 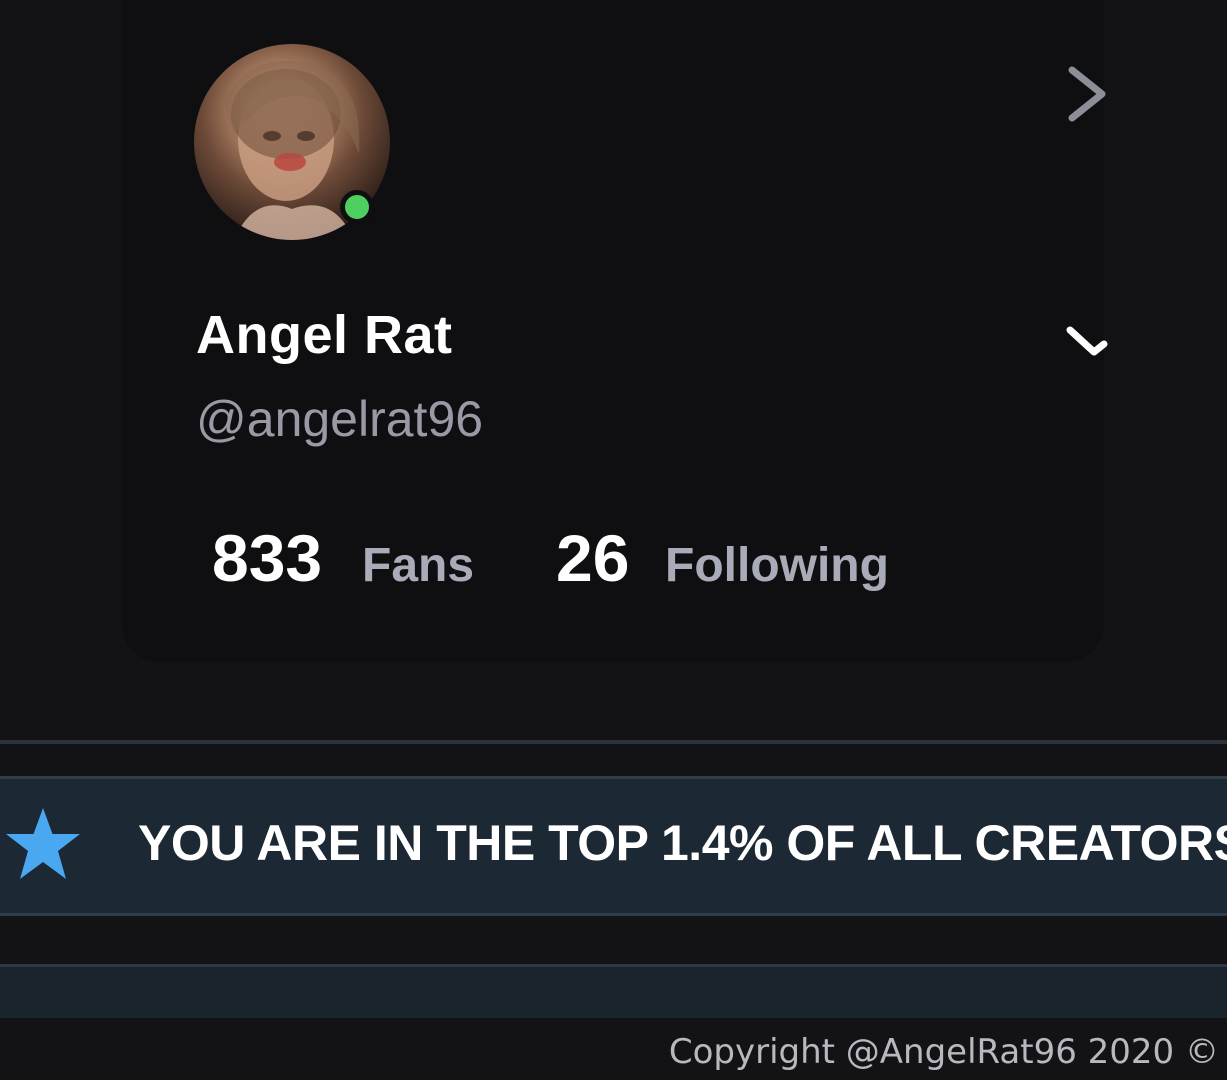 What do you see at coordinates (777, 565) in the screenshot?
I see `following-label: Following` at bounding box center [777, 565].